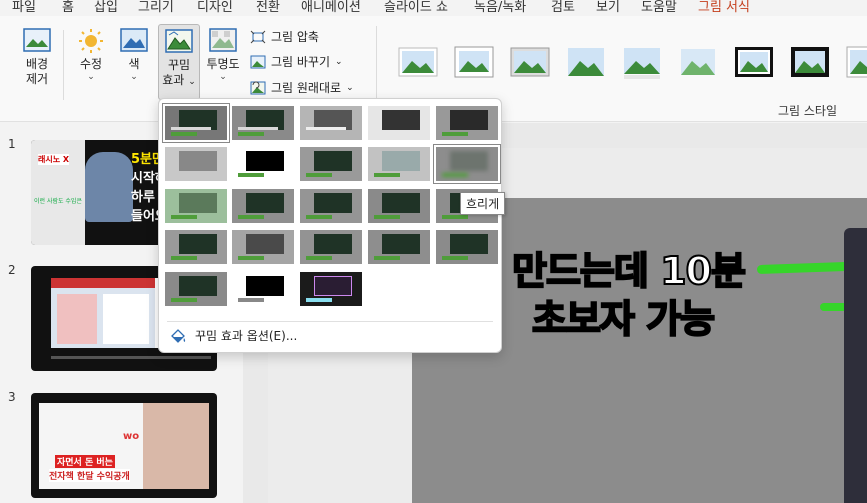 The image size is (867, 503). What do you see at coordinates (179, 41) in the screenshot?
I see `artistic-effects-icon` at bounding box center [179, 41].